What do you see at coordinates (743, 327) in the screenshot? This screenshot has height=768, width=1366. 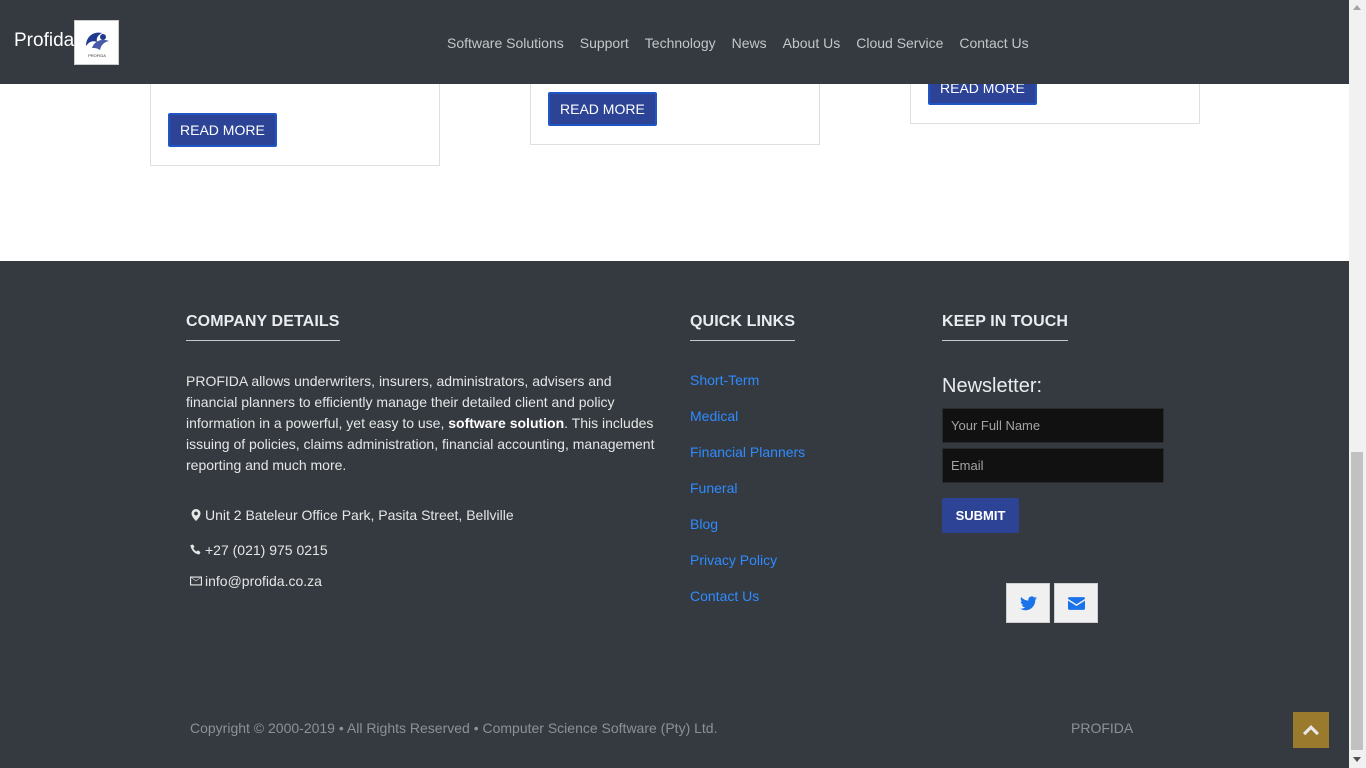 I see `quick-links-heading: QUICK LINKS` at bounding box center [743, 327].